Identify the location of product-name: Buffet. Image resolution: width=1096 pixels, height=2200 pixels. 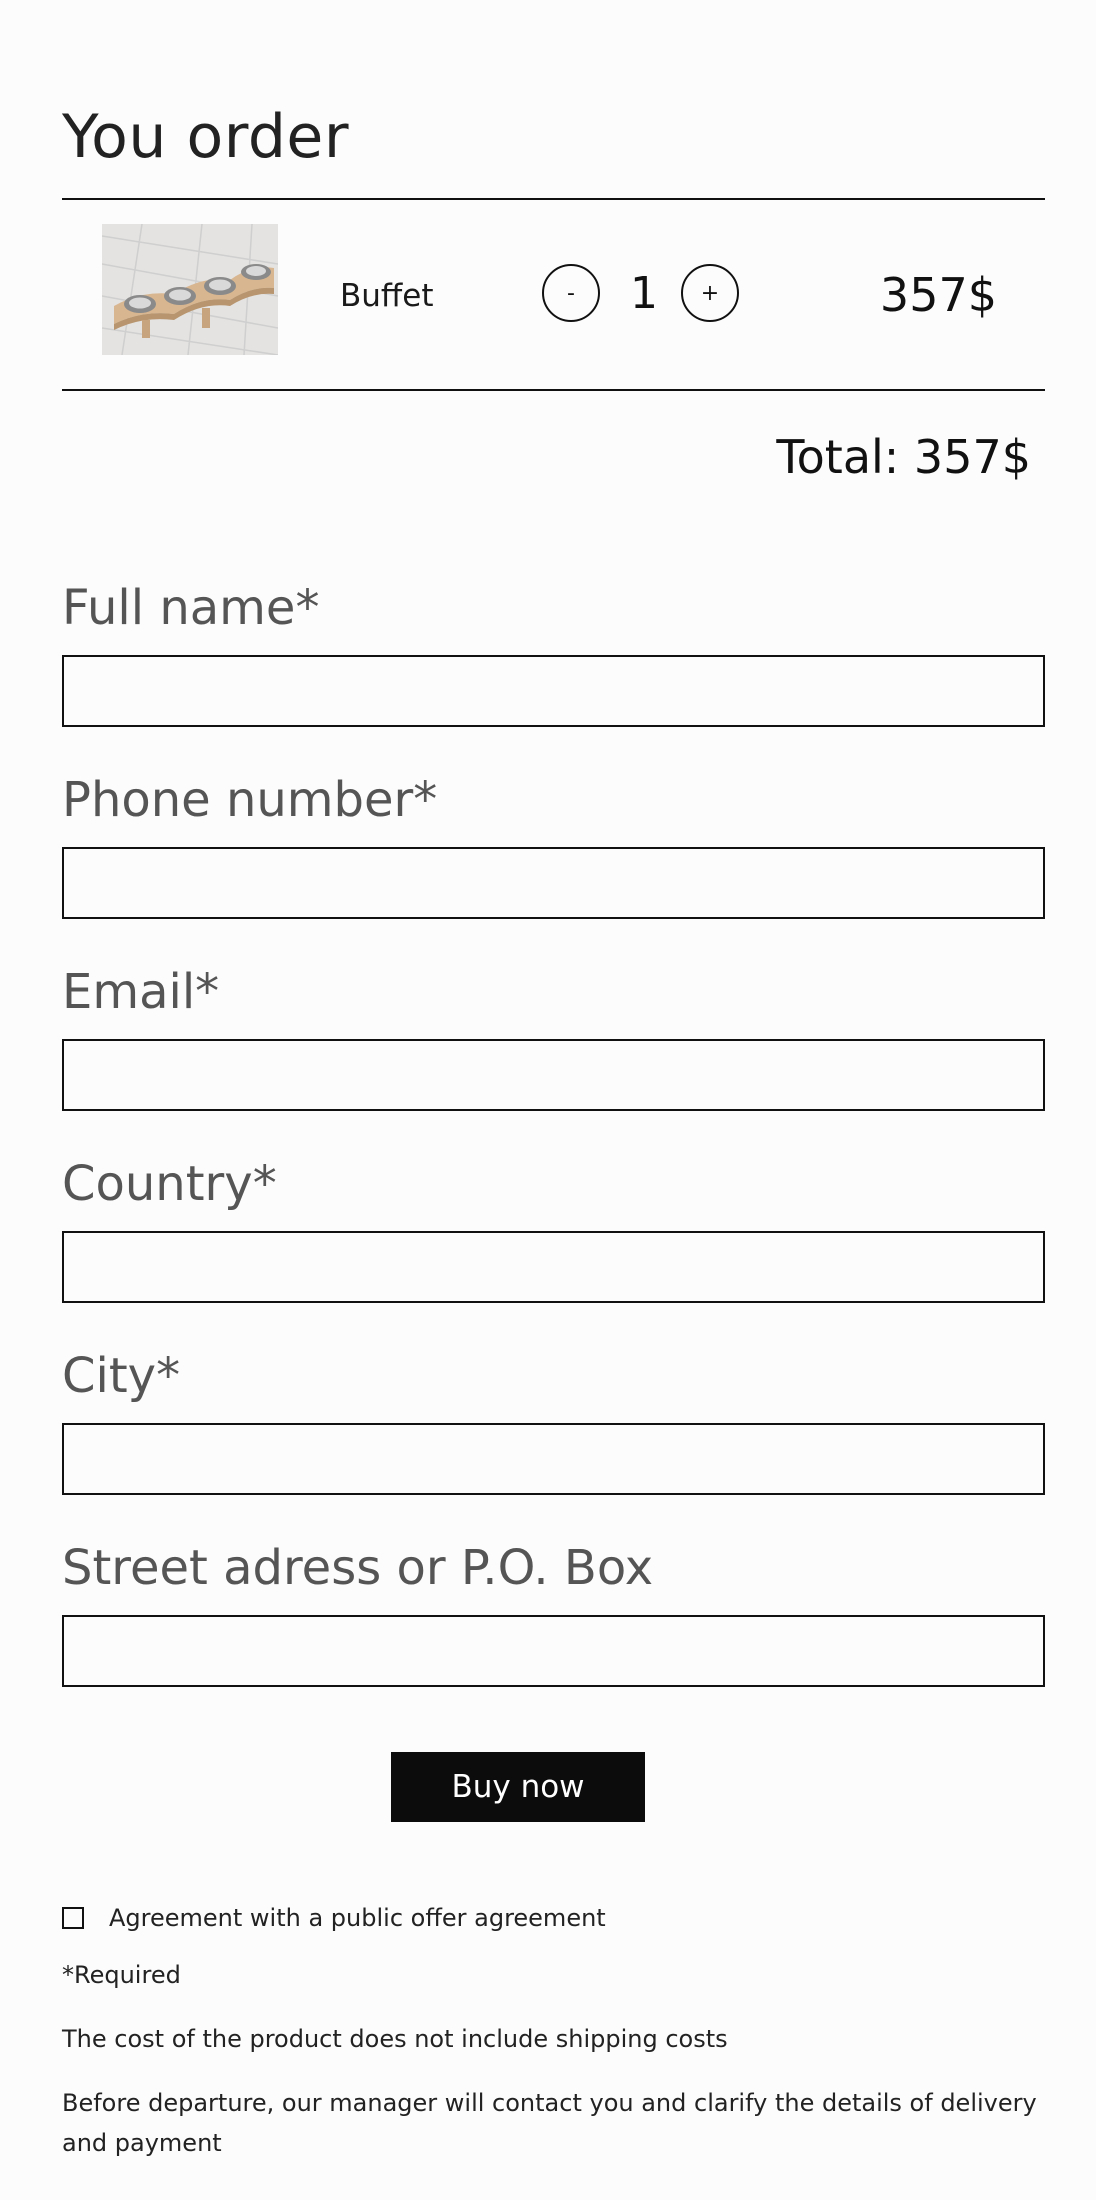
(387, 296).